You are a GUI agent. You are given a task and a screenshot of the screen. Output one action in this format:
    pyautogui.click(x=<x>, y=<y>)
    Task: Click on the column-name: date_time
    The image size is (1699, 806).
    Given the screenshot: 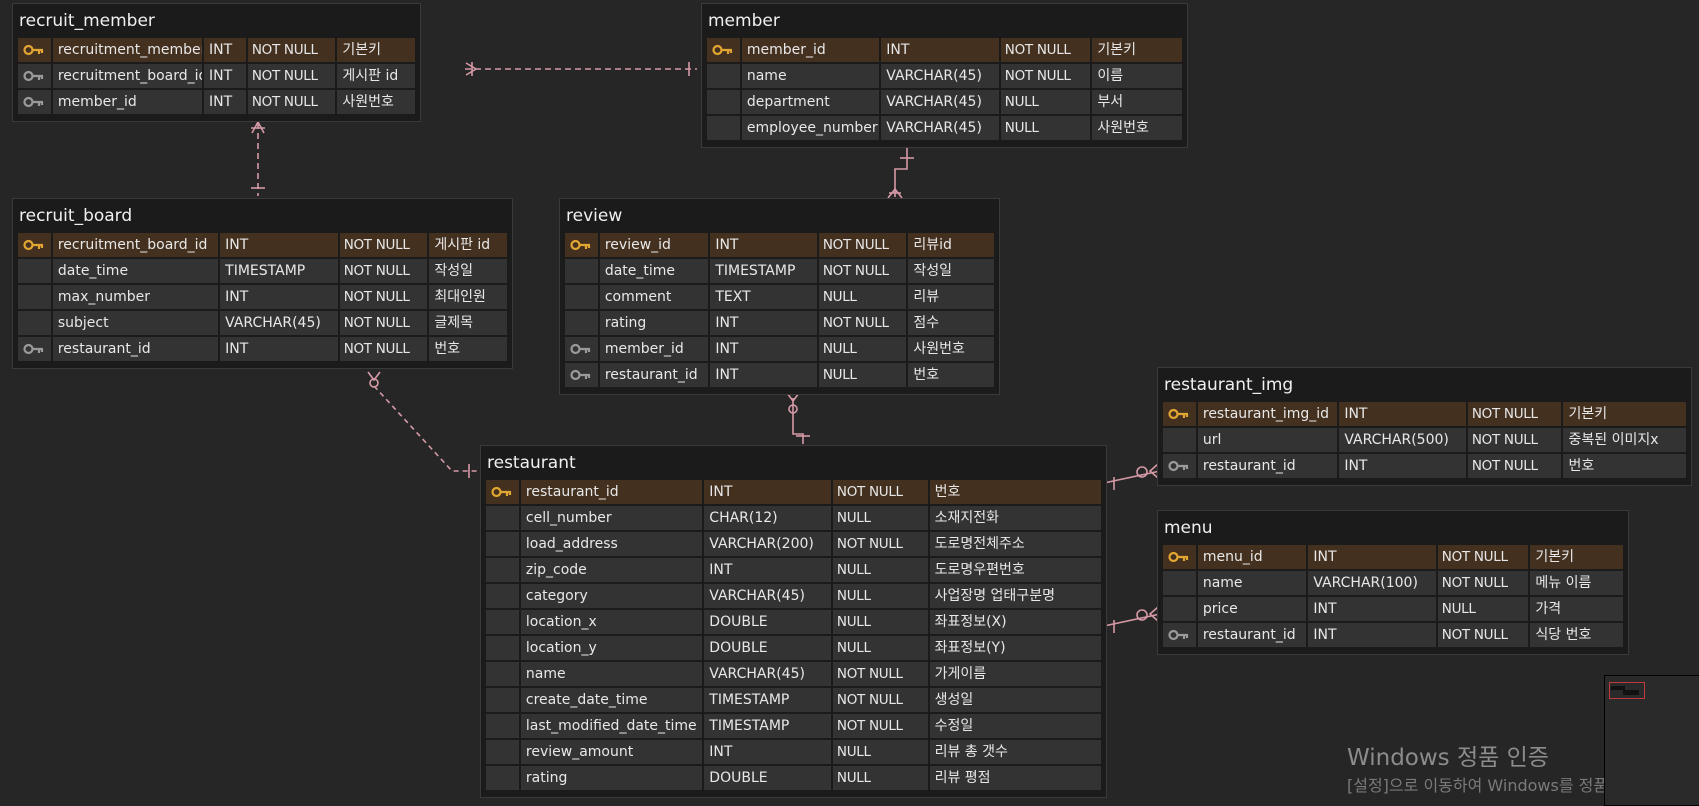 What is the action you would take?
    pyautogui.click(x=135, y=271)
    